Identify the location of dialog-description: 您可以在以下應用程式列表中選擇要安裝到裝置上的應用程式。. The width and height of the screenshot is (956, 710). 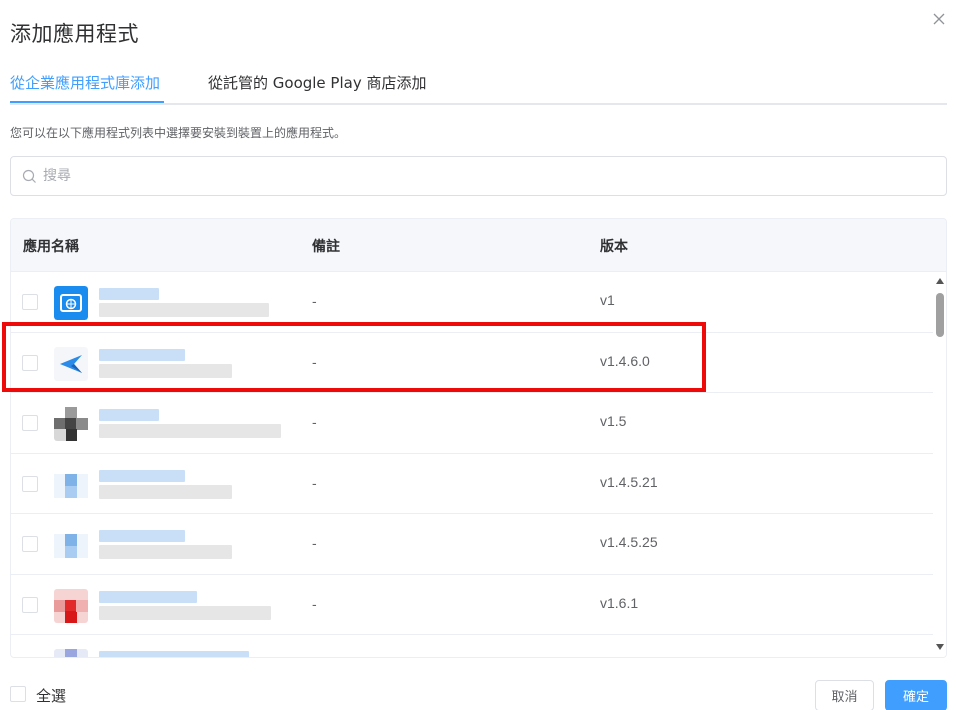
(178, 133).